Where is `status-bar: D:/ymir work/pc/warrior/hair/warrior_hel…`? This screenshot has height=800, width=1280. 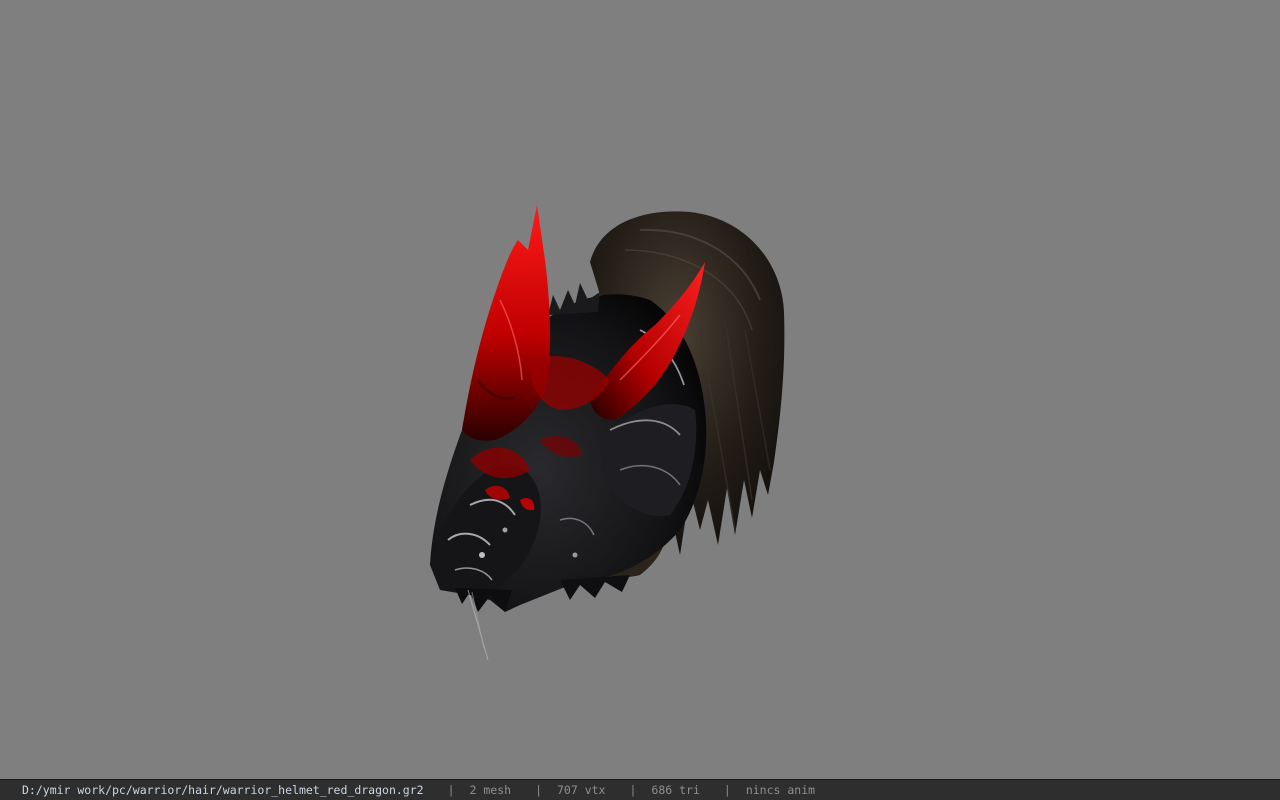 status-bar: D:/ymir work/pc/warrior/hair/warrior_hel… is located at coordinates (640, 789).